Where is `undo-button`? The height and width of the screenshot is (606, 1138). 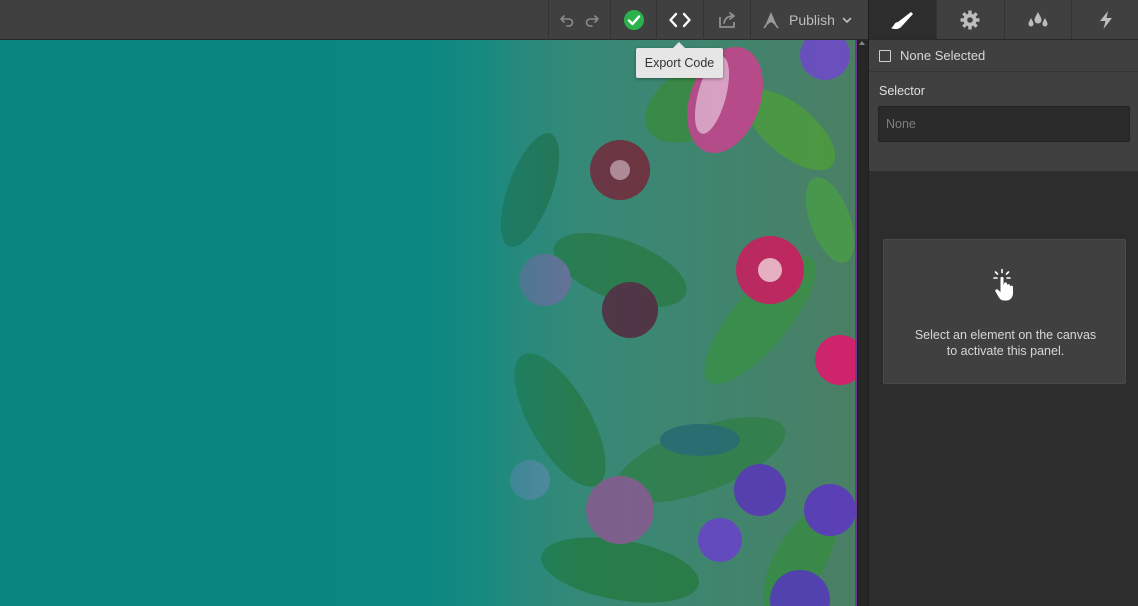
undo-button is located at coordinates (567, 20).